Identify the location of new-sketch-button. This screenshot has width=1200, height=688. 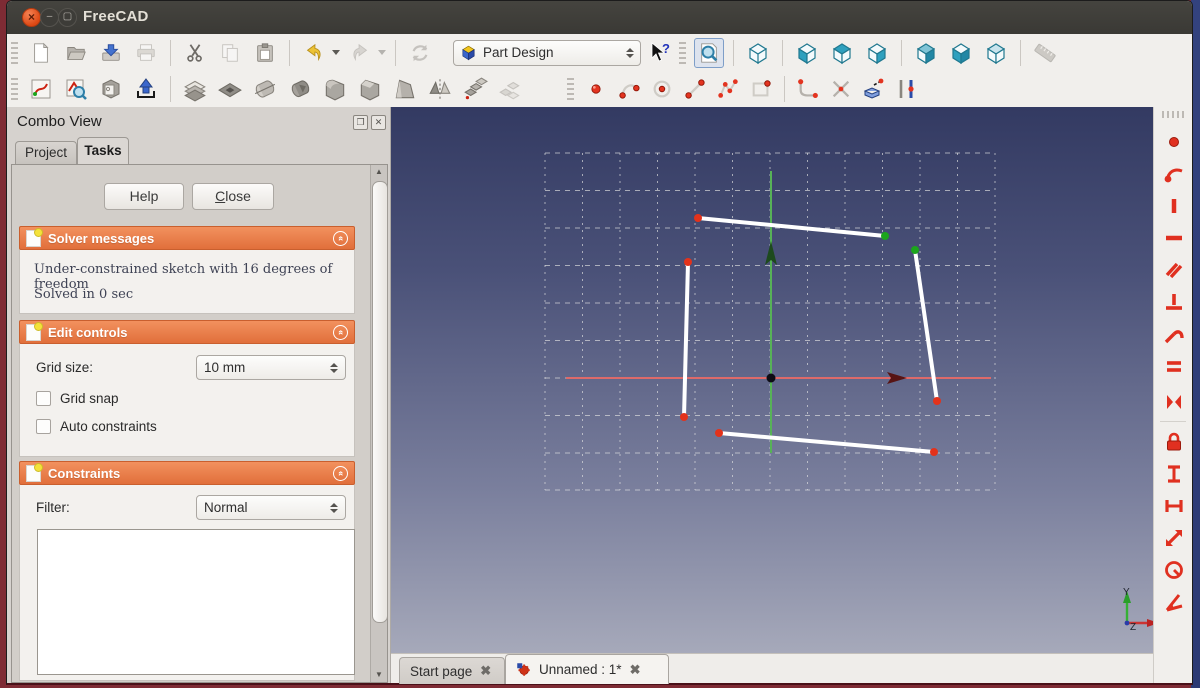
(41, 89).